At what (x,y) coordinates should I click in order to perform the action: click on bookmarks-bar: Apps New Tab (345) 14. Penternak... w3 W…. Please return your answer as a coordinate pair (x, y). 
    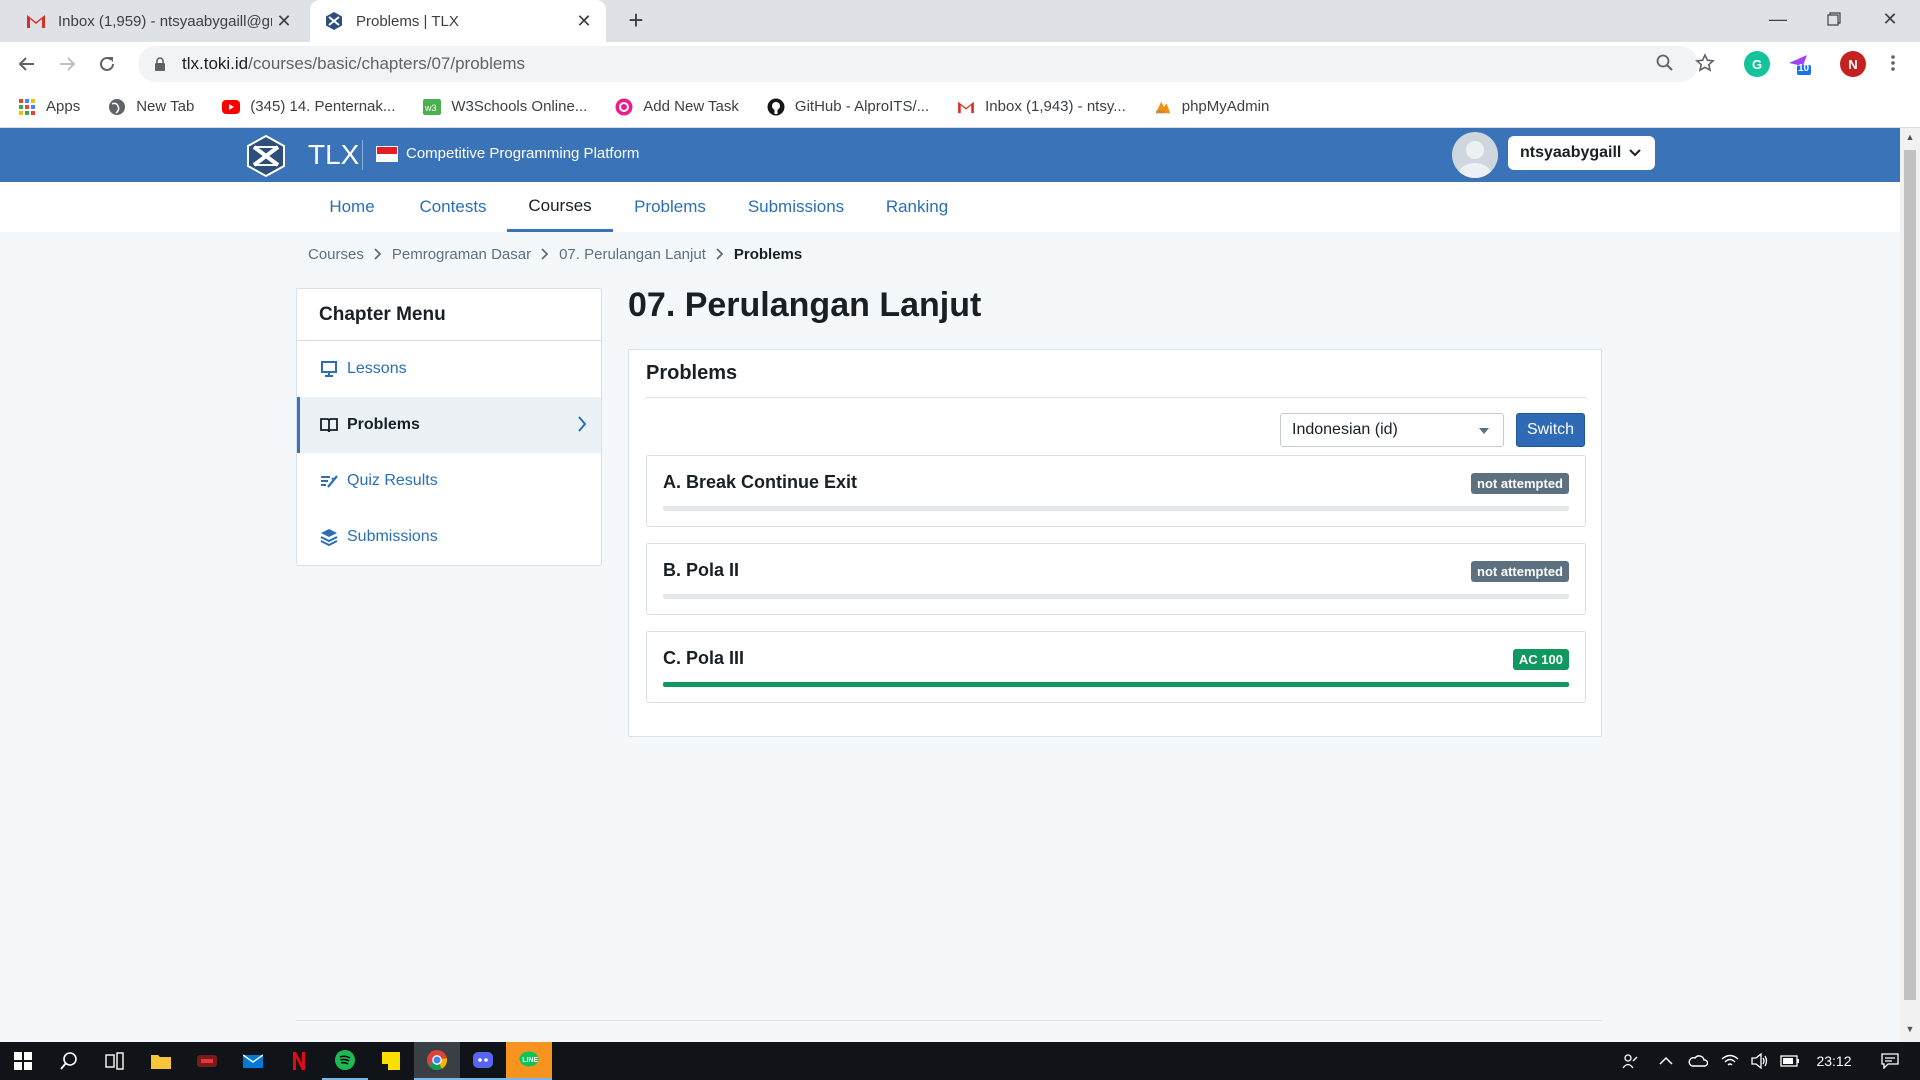
    Looking at the image, I should click on (960, 107).